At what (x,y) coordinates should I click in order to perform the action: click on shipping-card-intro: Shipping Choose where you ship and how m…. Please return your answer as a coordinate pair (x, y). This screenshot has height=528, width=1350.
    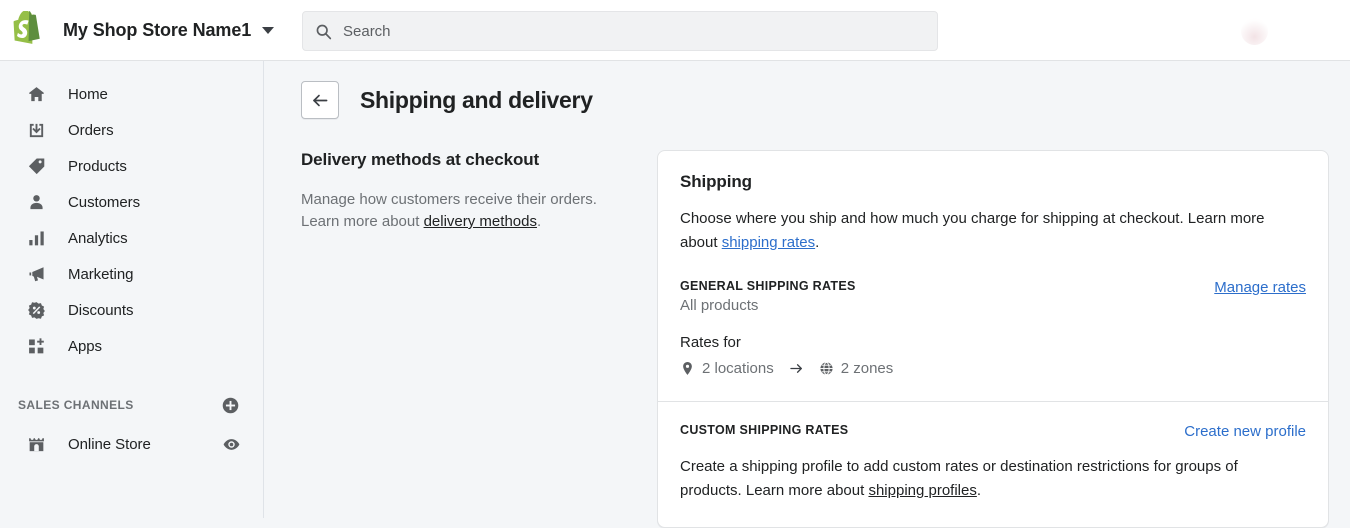
    Looking at the image, I should click on (993, 215).